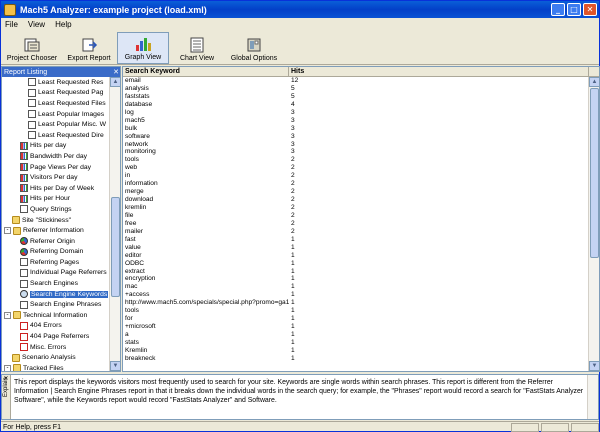 This screenshot has height=432, width=600. What do you see at coordinates (56, 326) in the screenshot?
I see `tree-item: 404 Errors` at bounding box center [56, 326].